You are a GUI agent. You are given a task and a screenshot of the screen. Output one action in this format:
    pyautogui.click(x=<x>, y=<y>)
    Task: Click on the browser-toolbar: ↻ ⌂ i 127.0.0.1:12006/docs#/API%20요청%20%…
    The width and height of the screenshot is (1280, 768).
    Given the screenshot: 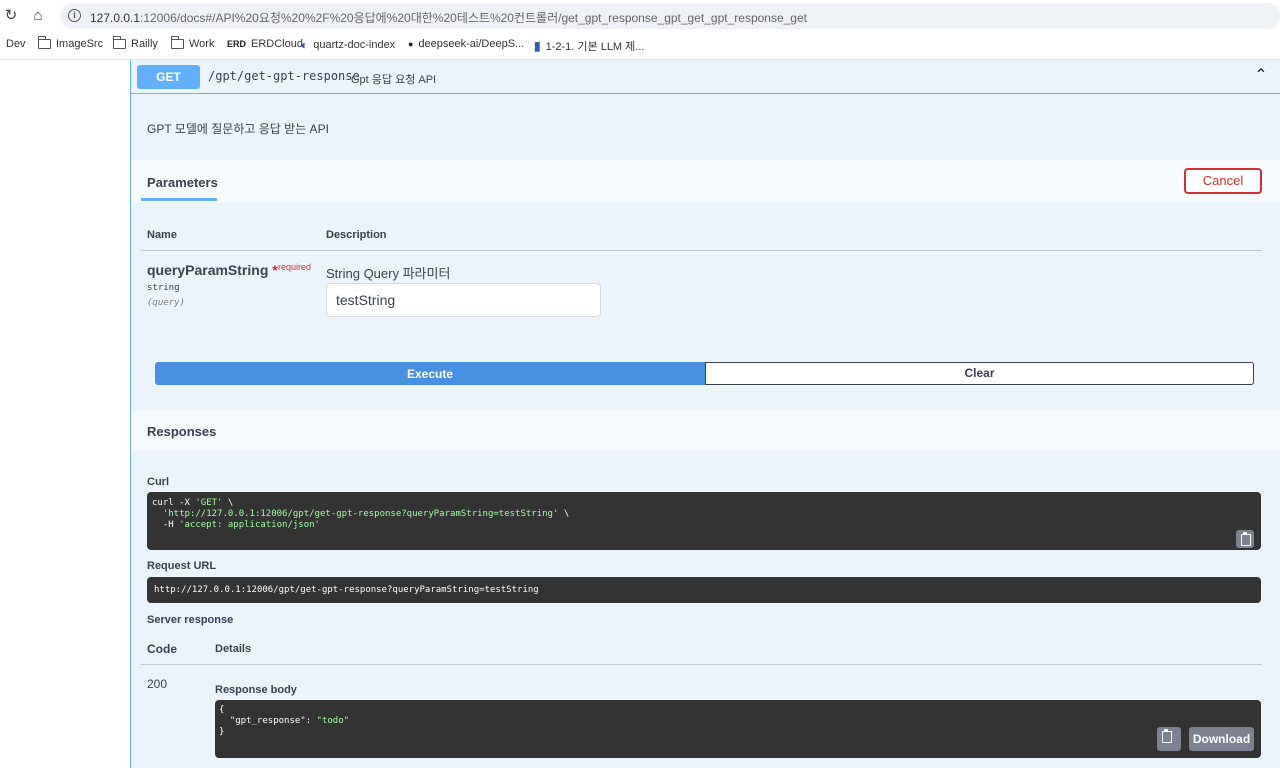 What is the action you would take?
    pyautogui.click(x=640, y=16)
    